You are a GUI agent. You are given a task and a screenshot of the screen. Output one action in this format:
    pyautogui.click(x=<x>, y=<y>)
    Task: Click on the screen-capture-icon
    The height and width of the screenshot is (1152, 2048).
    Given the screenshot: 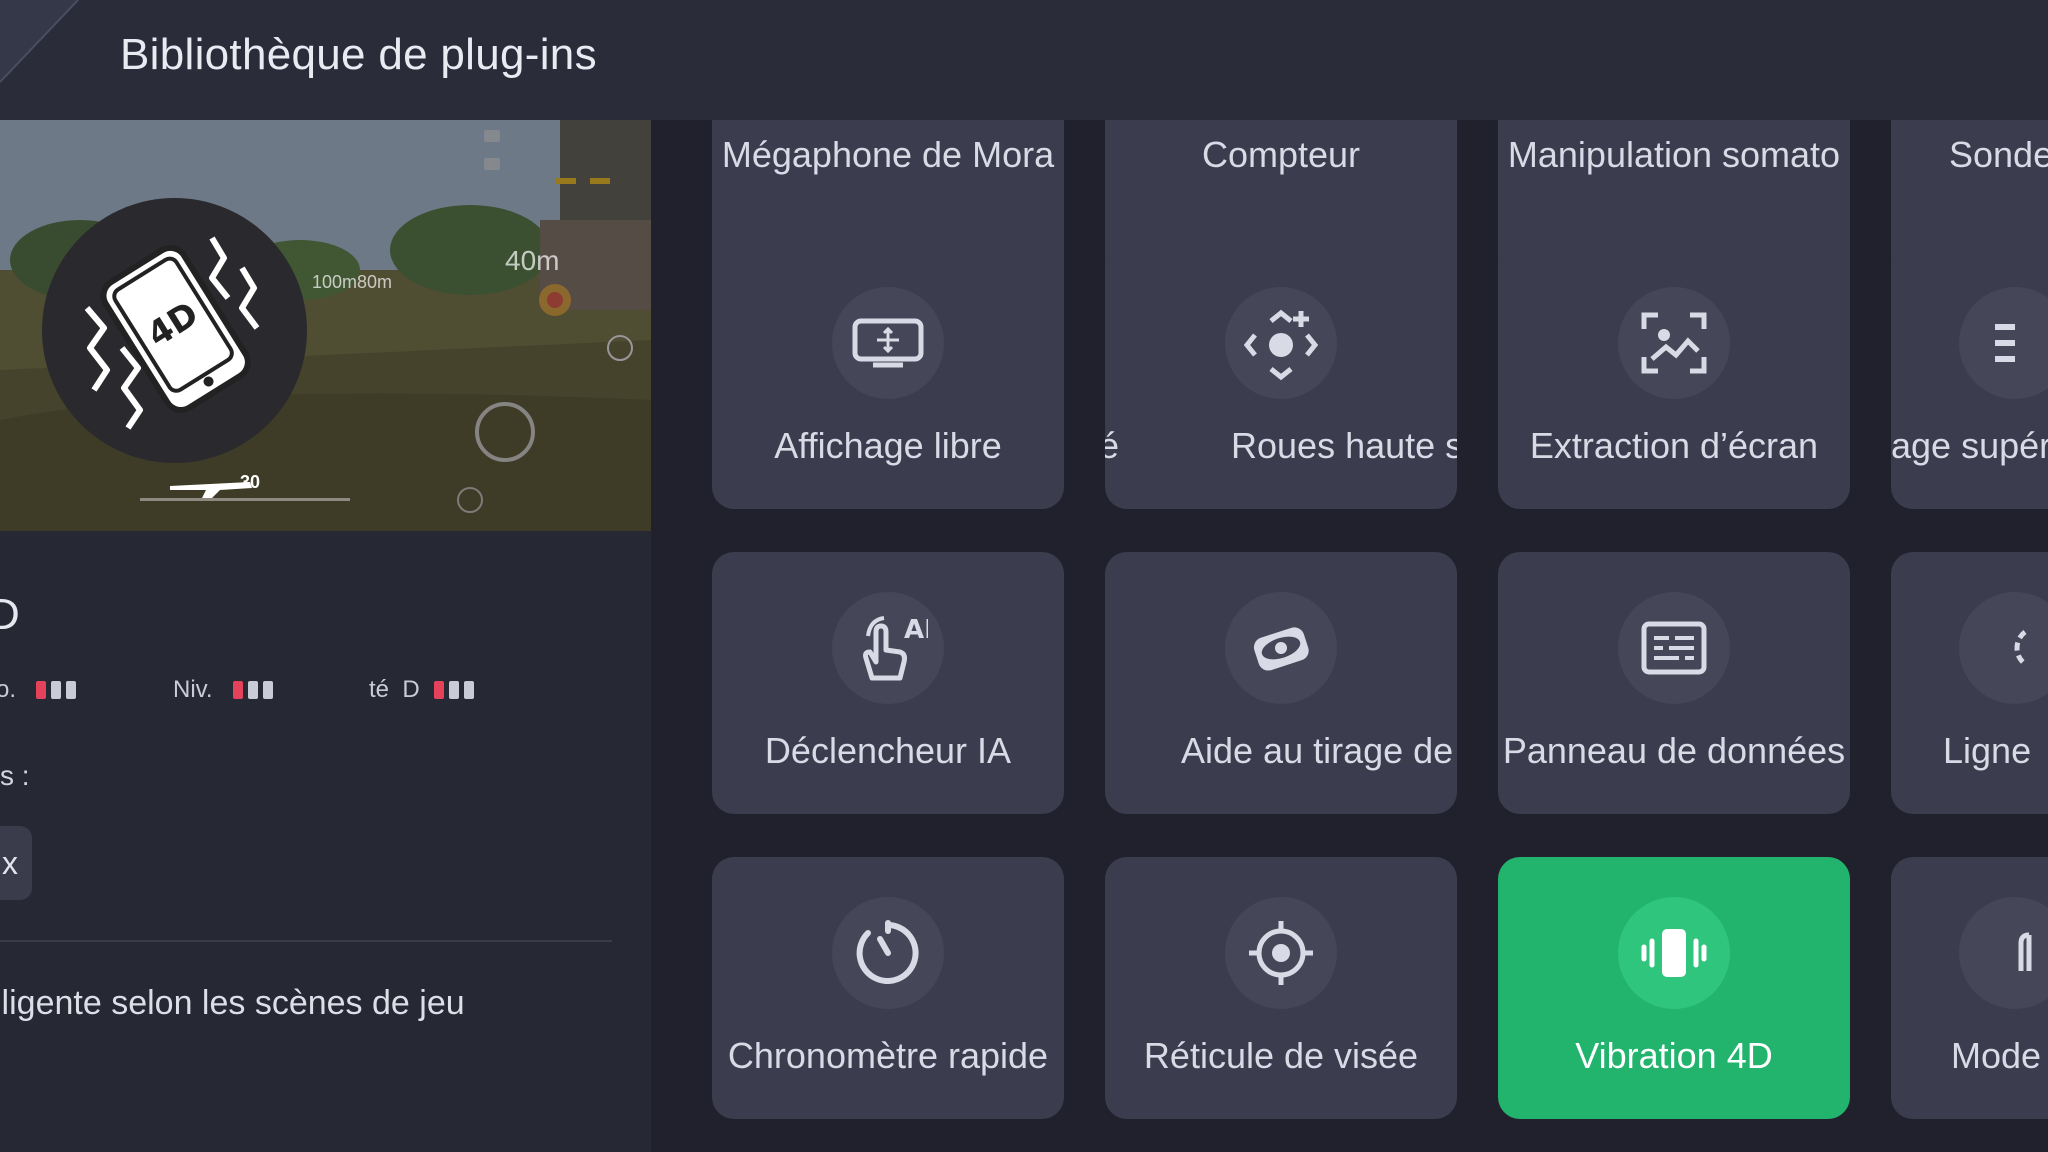 What is the action you would take?
    pyautogui.click(x=1674, y=343)
    